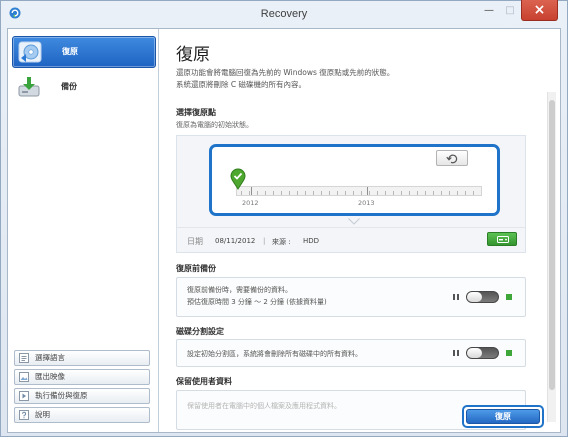  What do you see at coordinates (510, 11) in the screenshot?
I see `maximize-button: □` at bounding box center [510, 11].